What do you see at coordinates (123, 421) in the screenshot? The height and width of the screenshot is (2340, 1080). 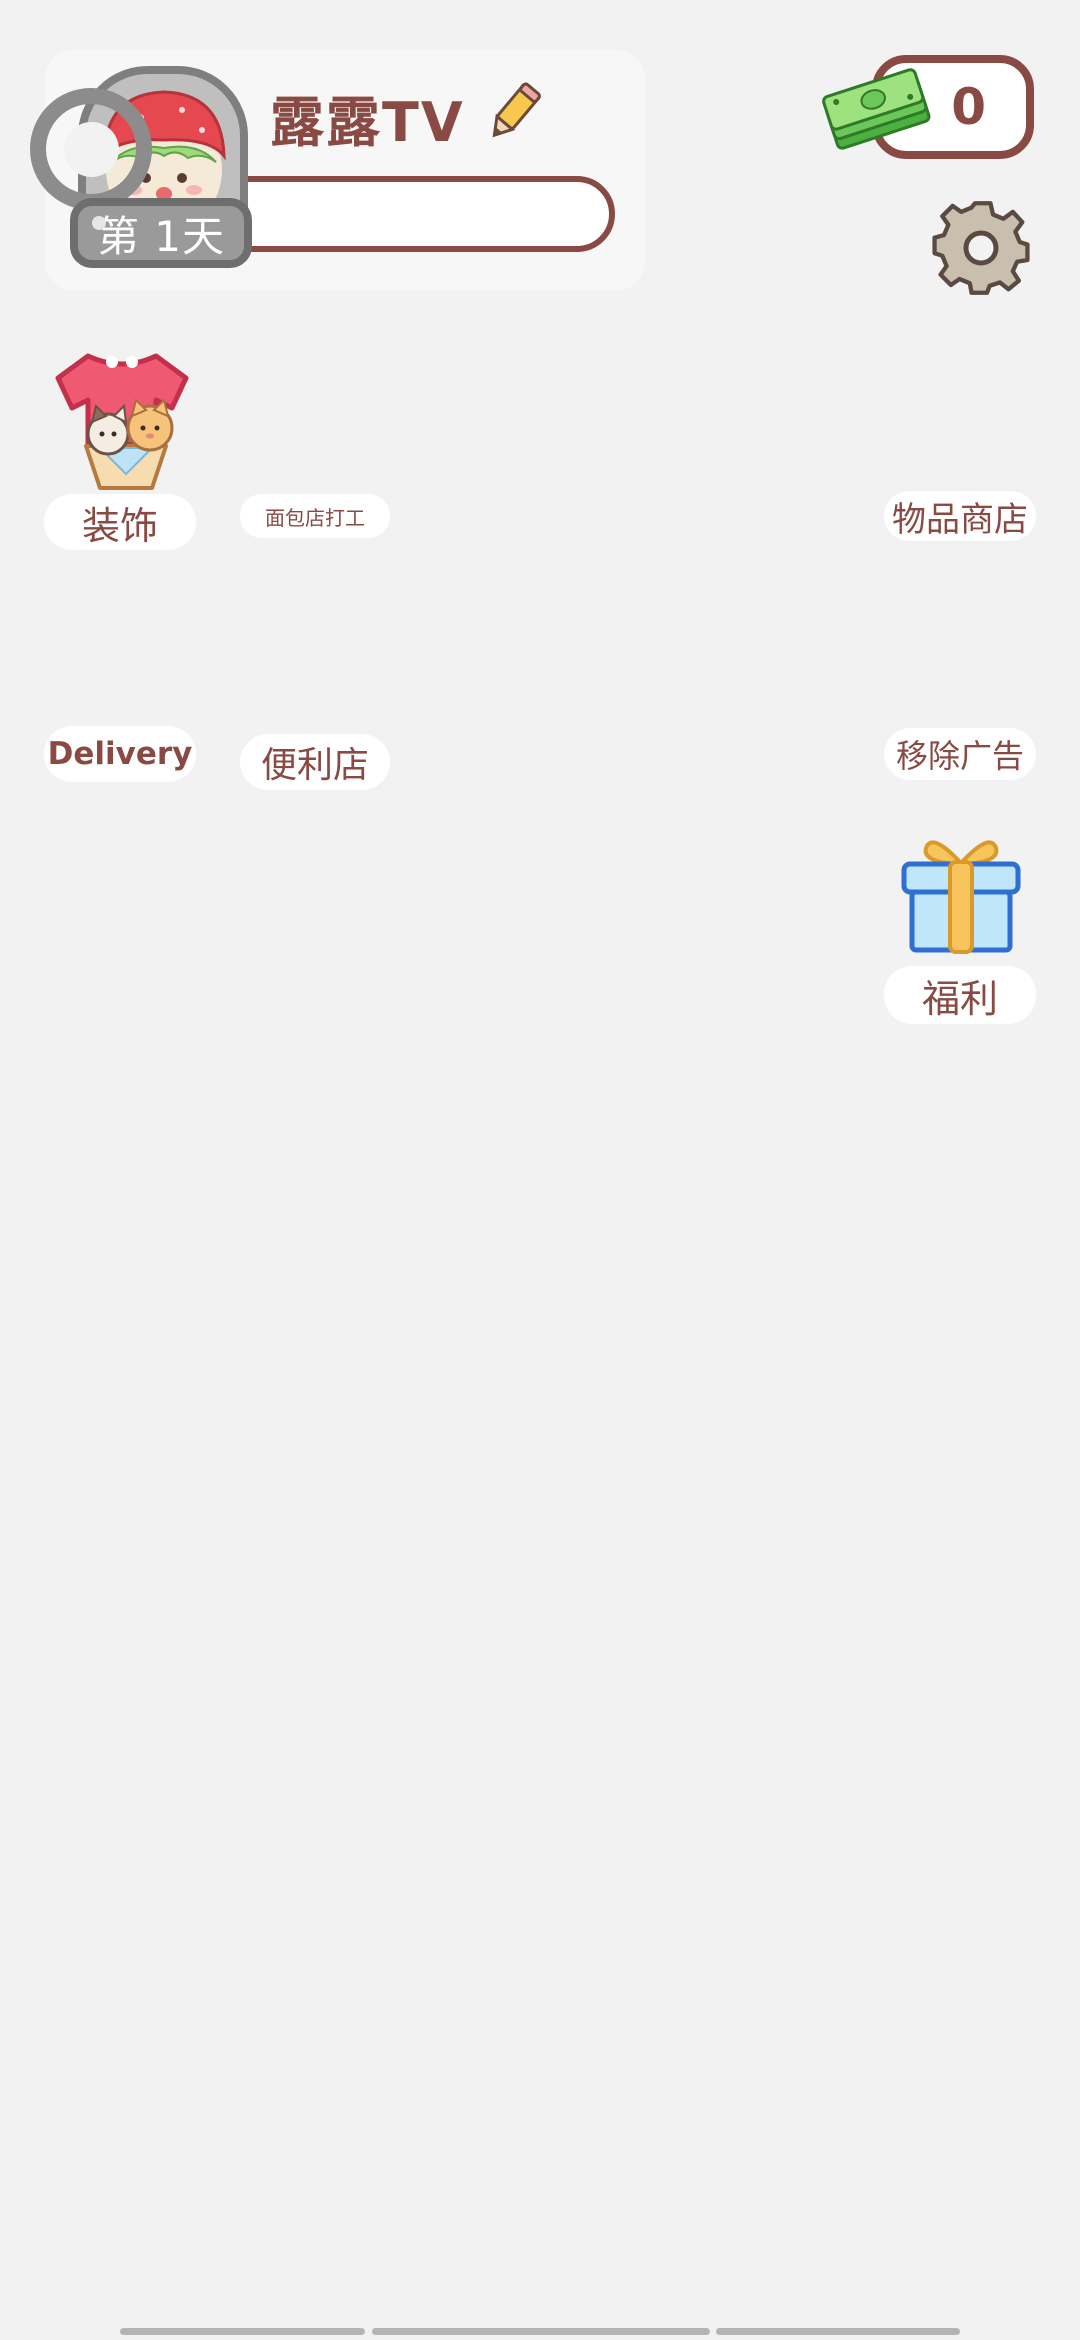 I see `shirt-cats-basket-icon` at bounding box center [123, 421].